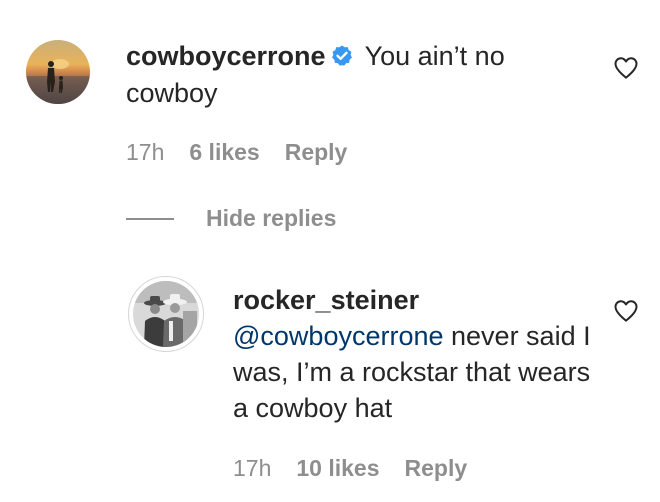  I want to click on reply-meta: 17h 10 likes Reply, so click(350, 468).